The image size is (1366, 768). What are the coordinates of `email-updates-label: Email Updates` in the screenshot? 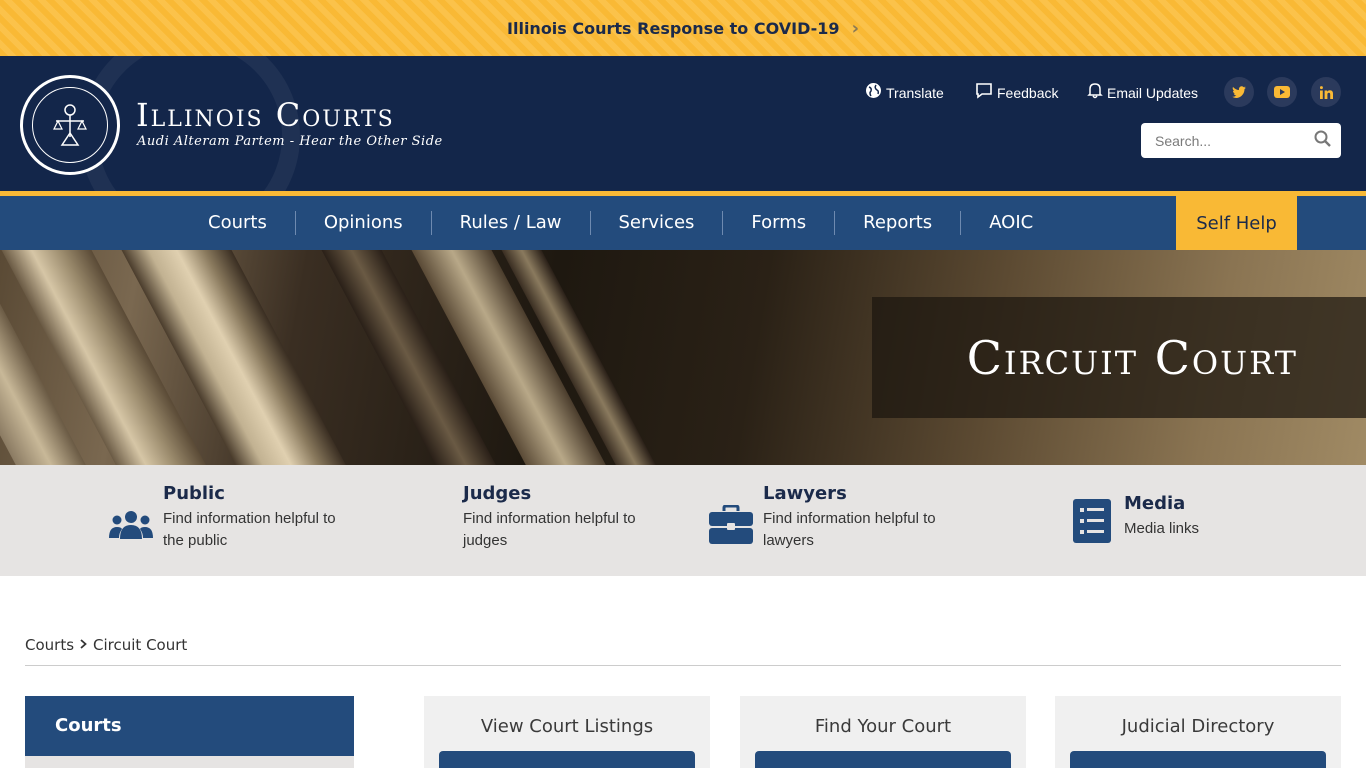 It's located at (1153, 93).